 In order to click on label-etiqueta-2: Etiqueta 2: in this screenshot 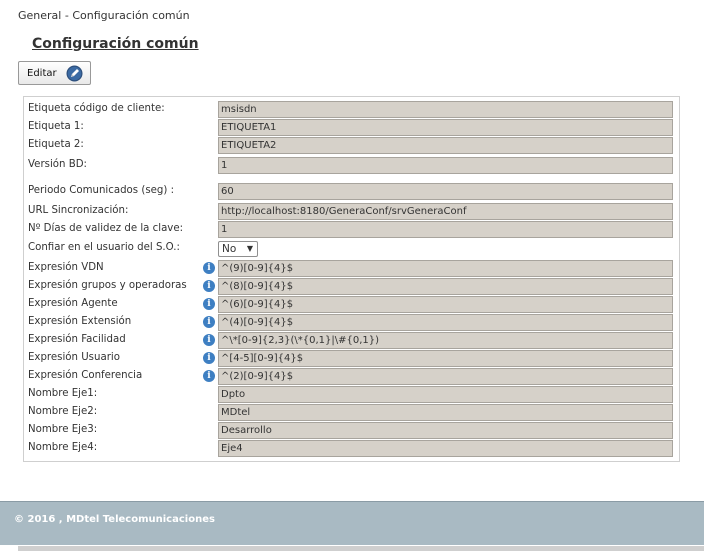, I will do `click(56, 144)`.